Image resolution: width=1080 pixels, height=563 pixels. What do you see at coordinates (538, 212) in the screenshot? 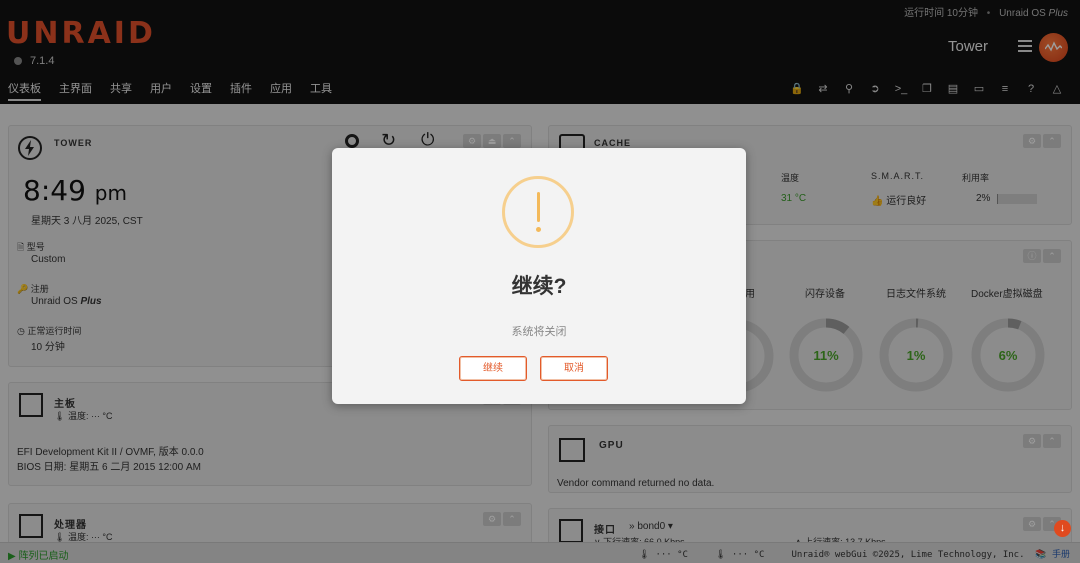
I see `warning-icon` at bounding box center [538, 212].